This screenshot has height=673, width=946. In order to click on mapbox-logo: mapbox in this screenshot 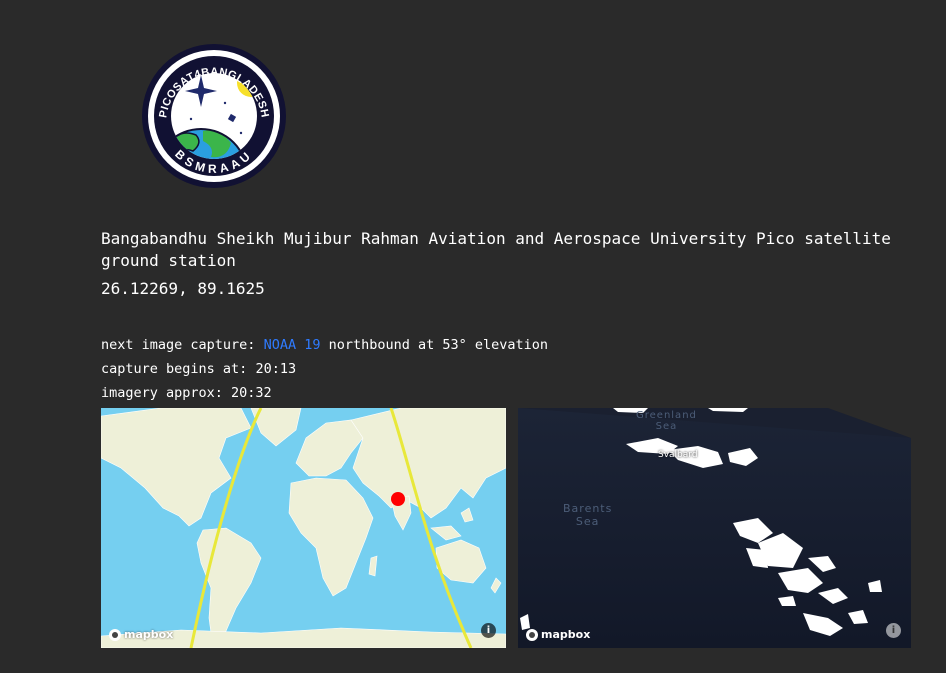, I will do `click(141, 634)`.